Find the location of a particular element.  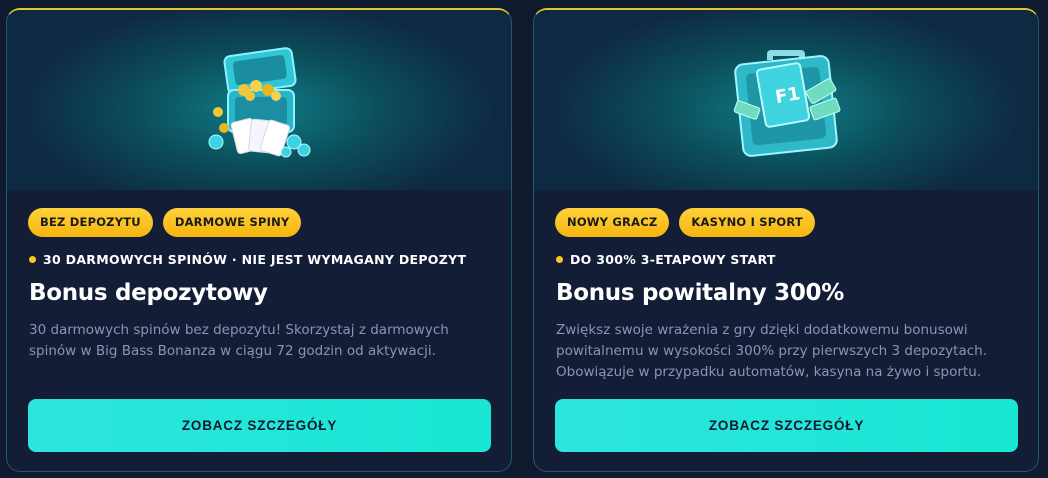

card-title: Bonus powitalny 300% is located at coordinates (700, 293).